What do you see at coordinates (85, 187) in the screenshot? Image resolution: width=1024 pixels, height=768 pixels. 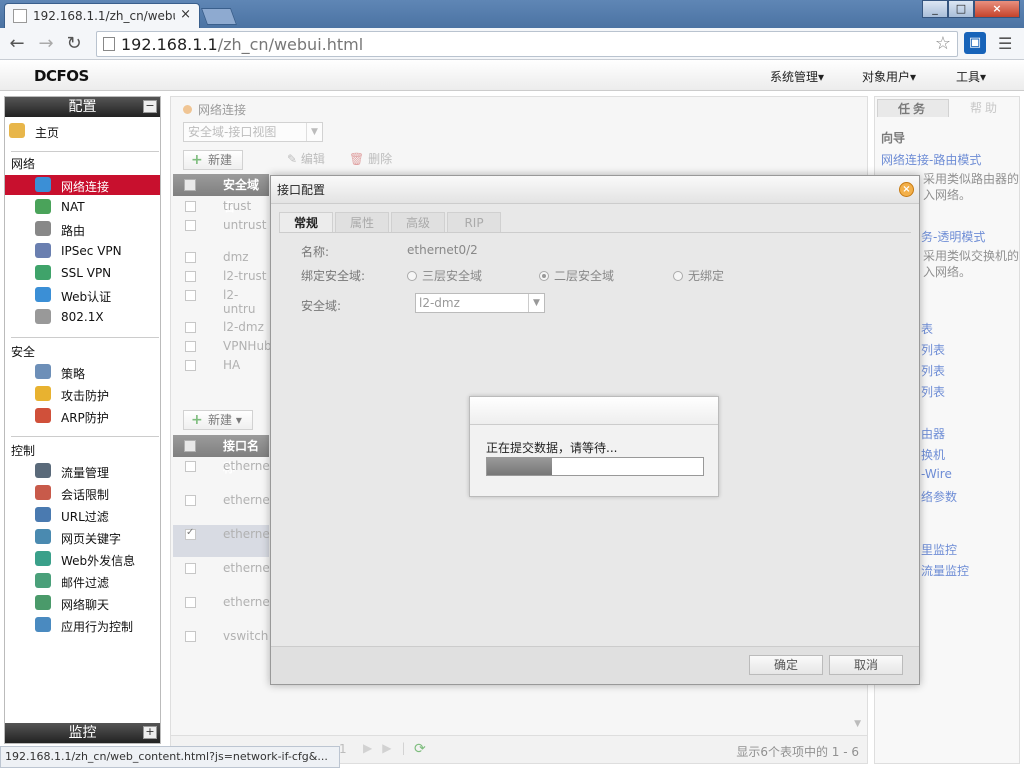 I see `sidebar-item-label: 网络连接` at bounding box center [85, 187].